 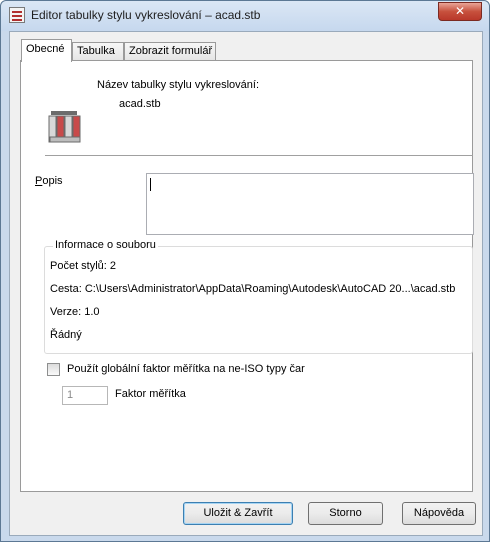 What do you see at coordinates (238, 513) in the screenshot?
I see `save-close-button: Uložit & Zavřít` at bounding box center [238, 513].